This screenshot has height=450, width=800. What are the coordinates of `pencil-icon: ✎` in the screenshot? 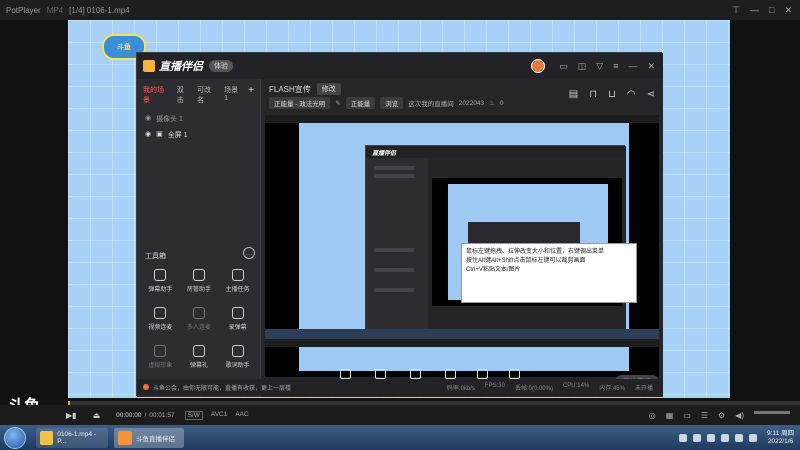 It's located at (337, 103).